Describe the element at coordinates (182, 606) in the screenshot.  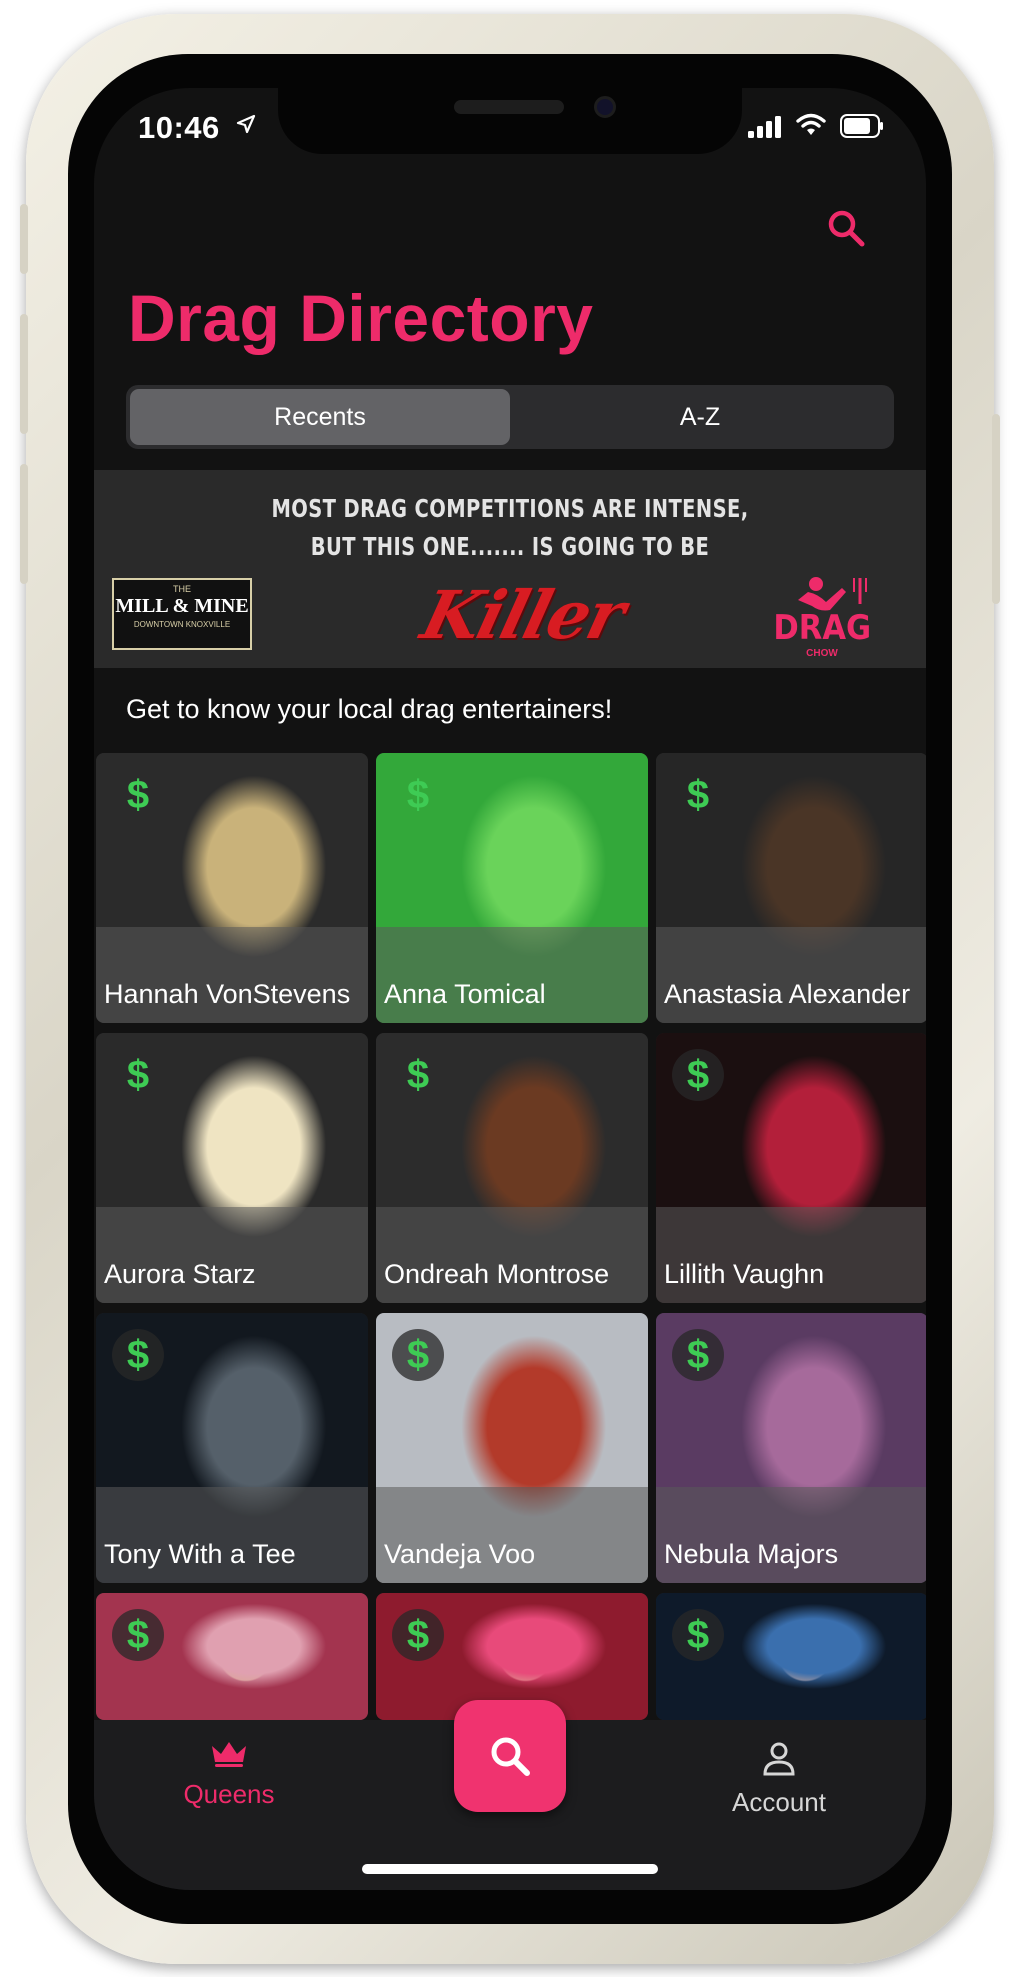
I see `mill-logo-main: MILL & MINE` at that location.